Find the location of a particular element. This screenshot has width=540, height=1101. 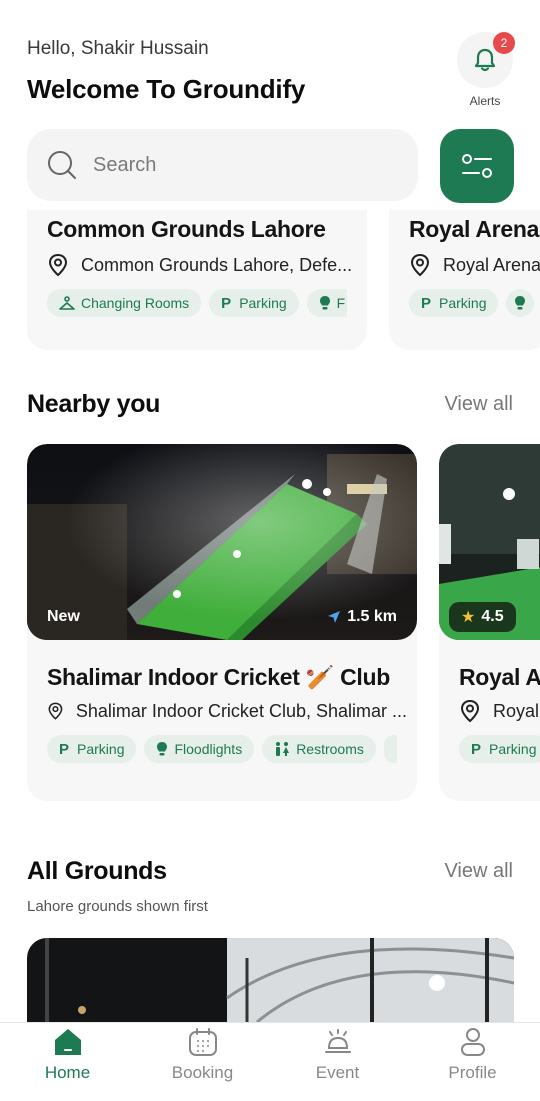

ground-name: Royal Arena is located at coordinates (474, 229).